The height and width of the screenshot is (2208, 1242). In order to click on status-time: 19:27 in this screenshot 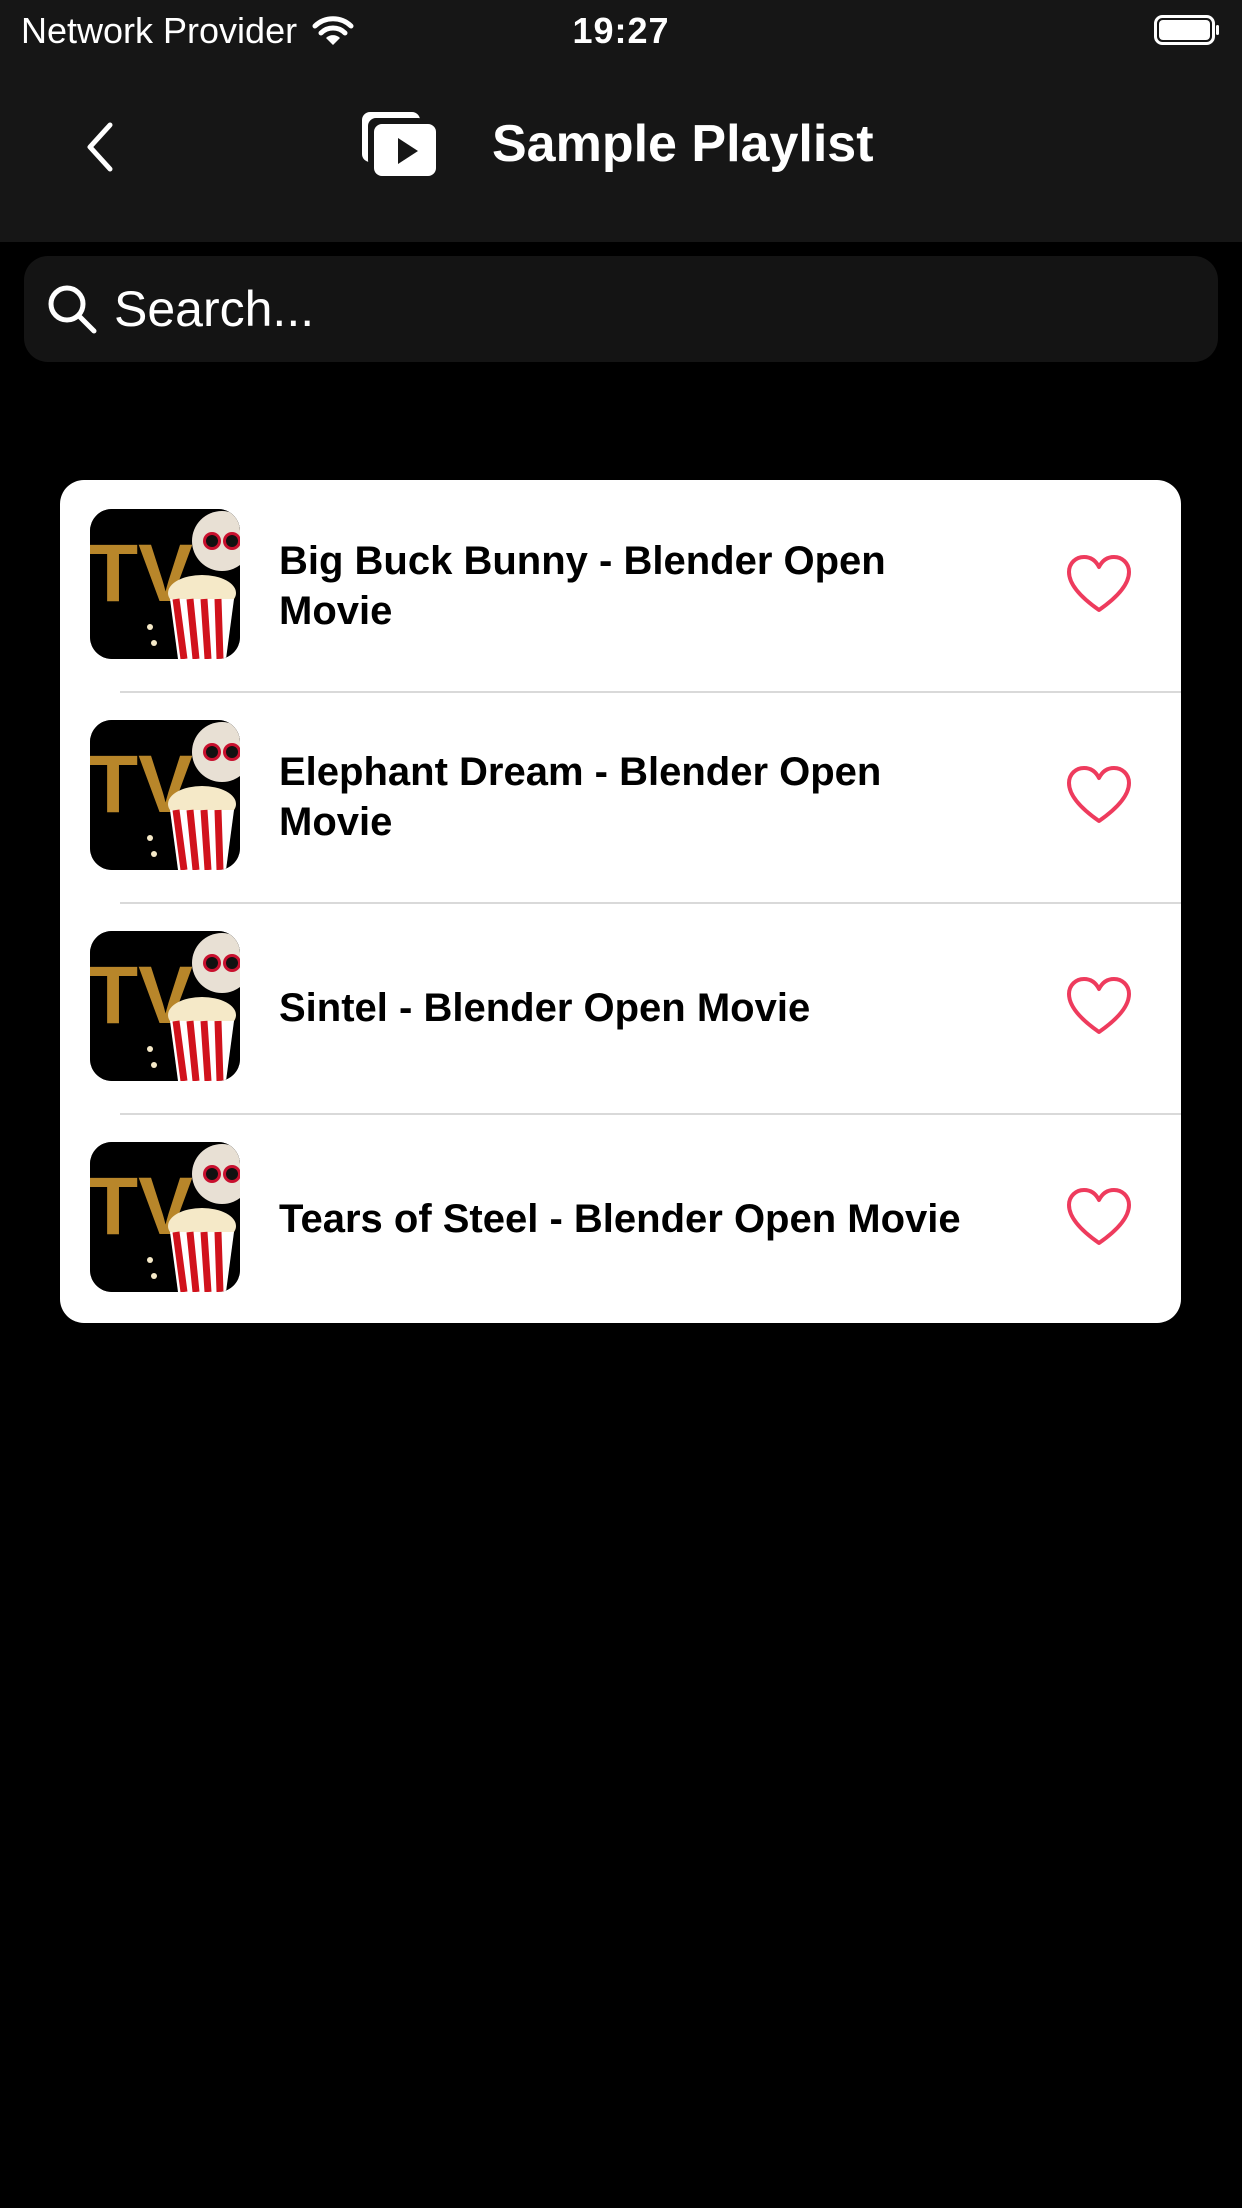, I will do `click(621, 30)`.